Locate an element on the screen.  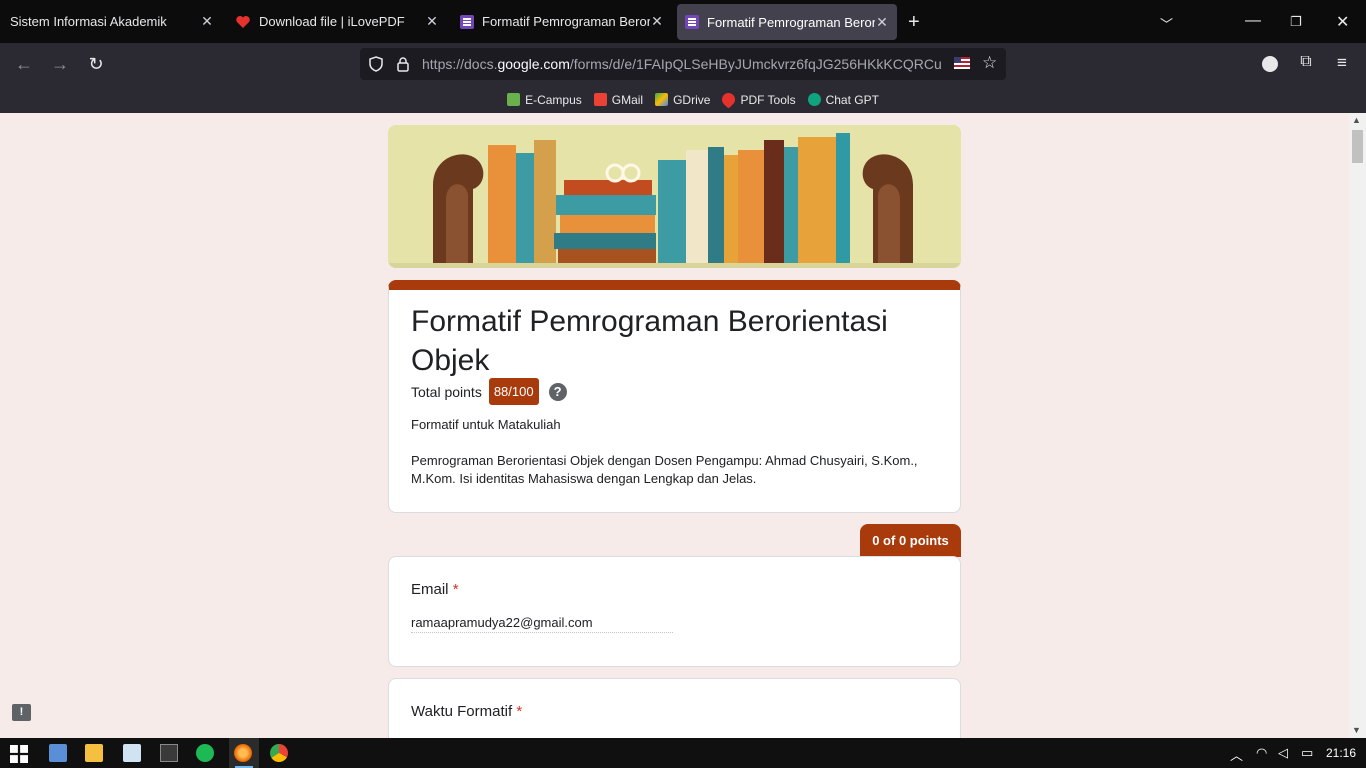
bookmark-label: GDrive is located at coordinates (692, 99).